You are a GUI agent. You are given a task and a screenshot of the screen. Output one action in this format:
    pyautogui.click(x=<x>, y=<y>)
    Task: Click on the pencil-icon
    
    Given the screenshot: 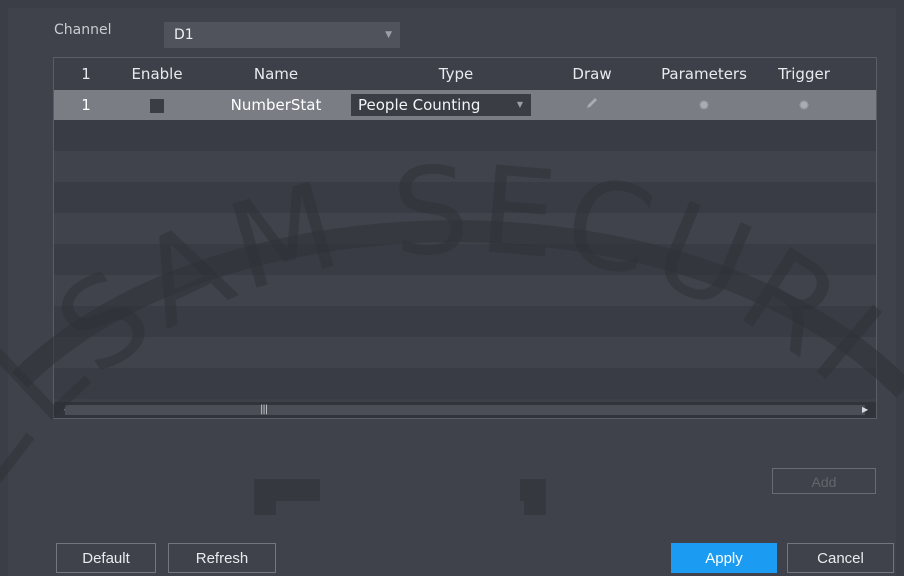 What is the action you would take?
    pyautogui.click(x=592, y=103)
    